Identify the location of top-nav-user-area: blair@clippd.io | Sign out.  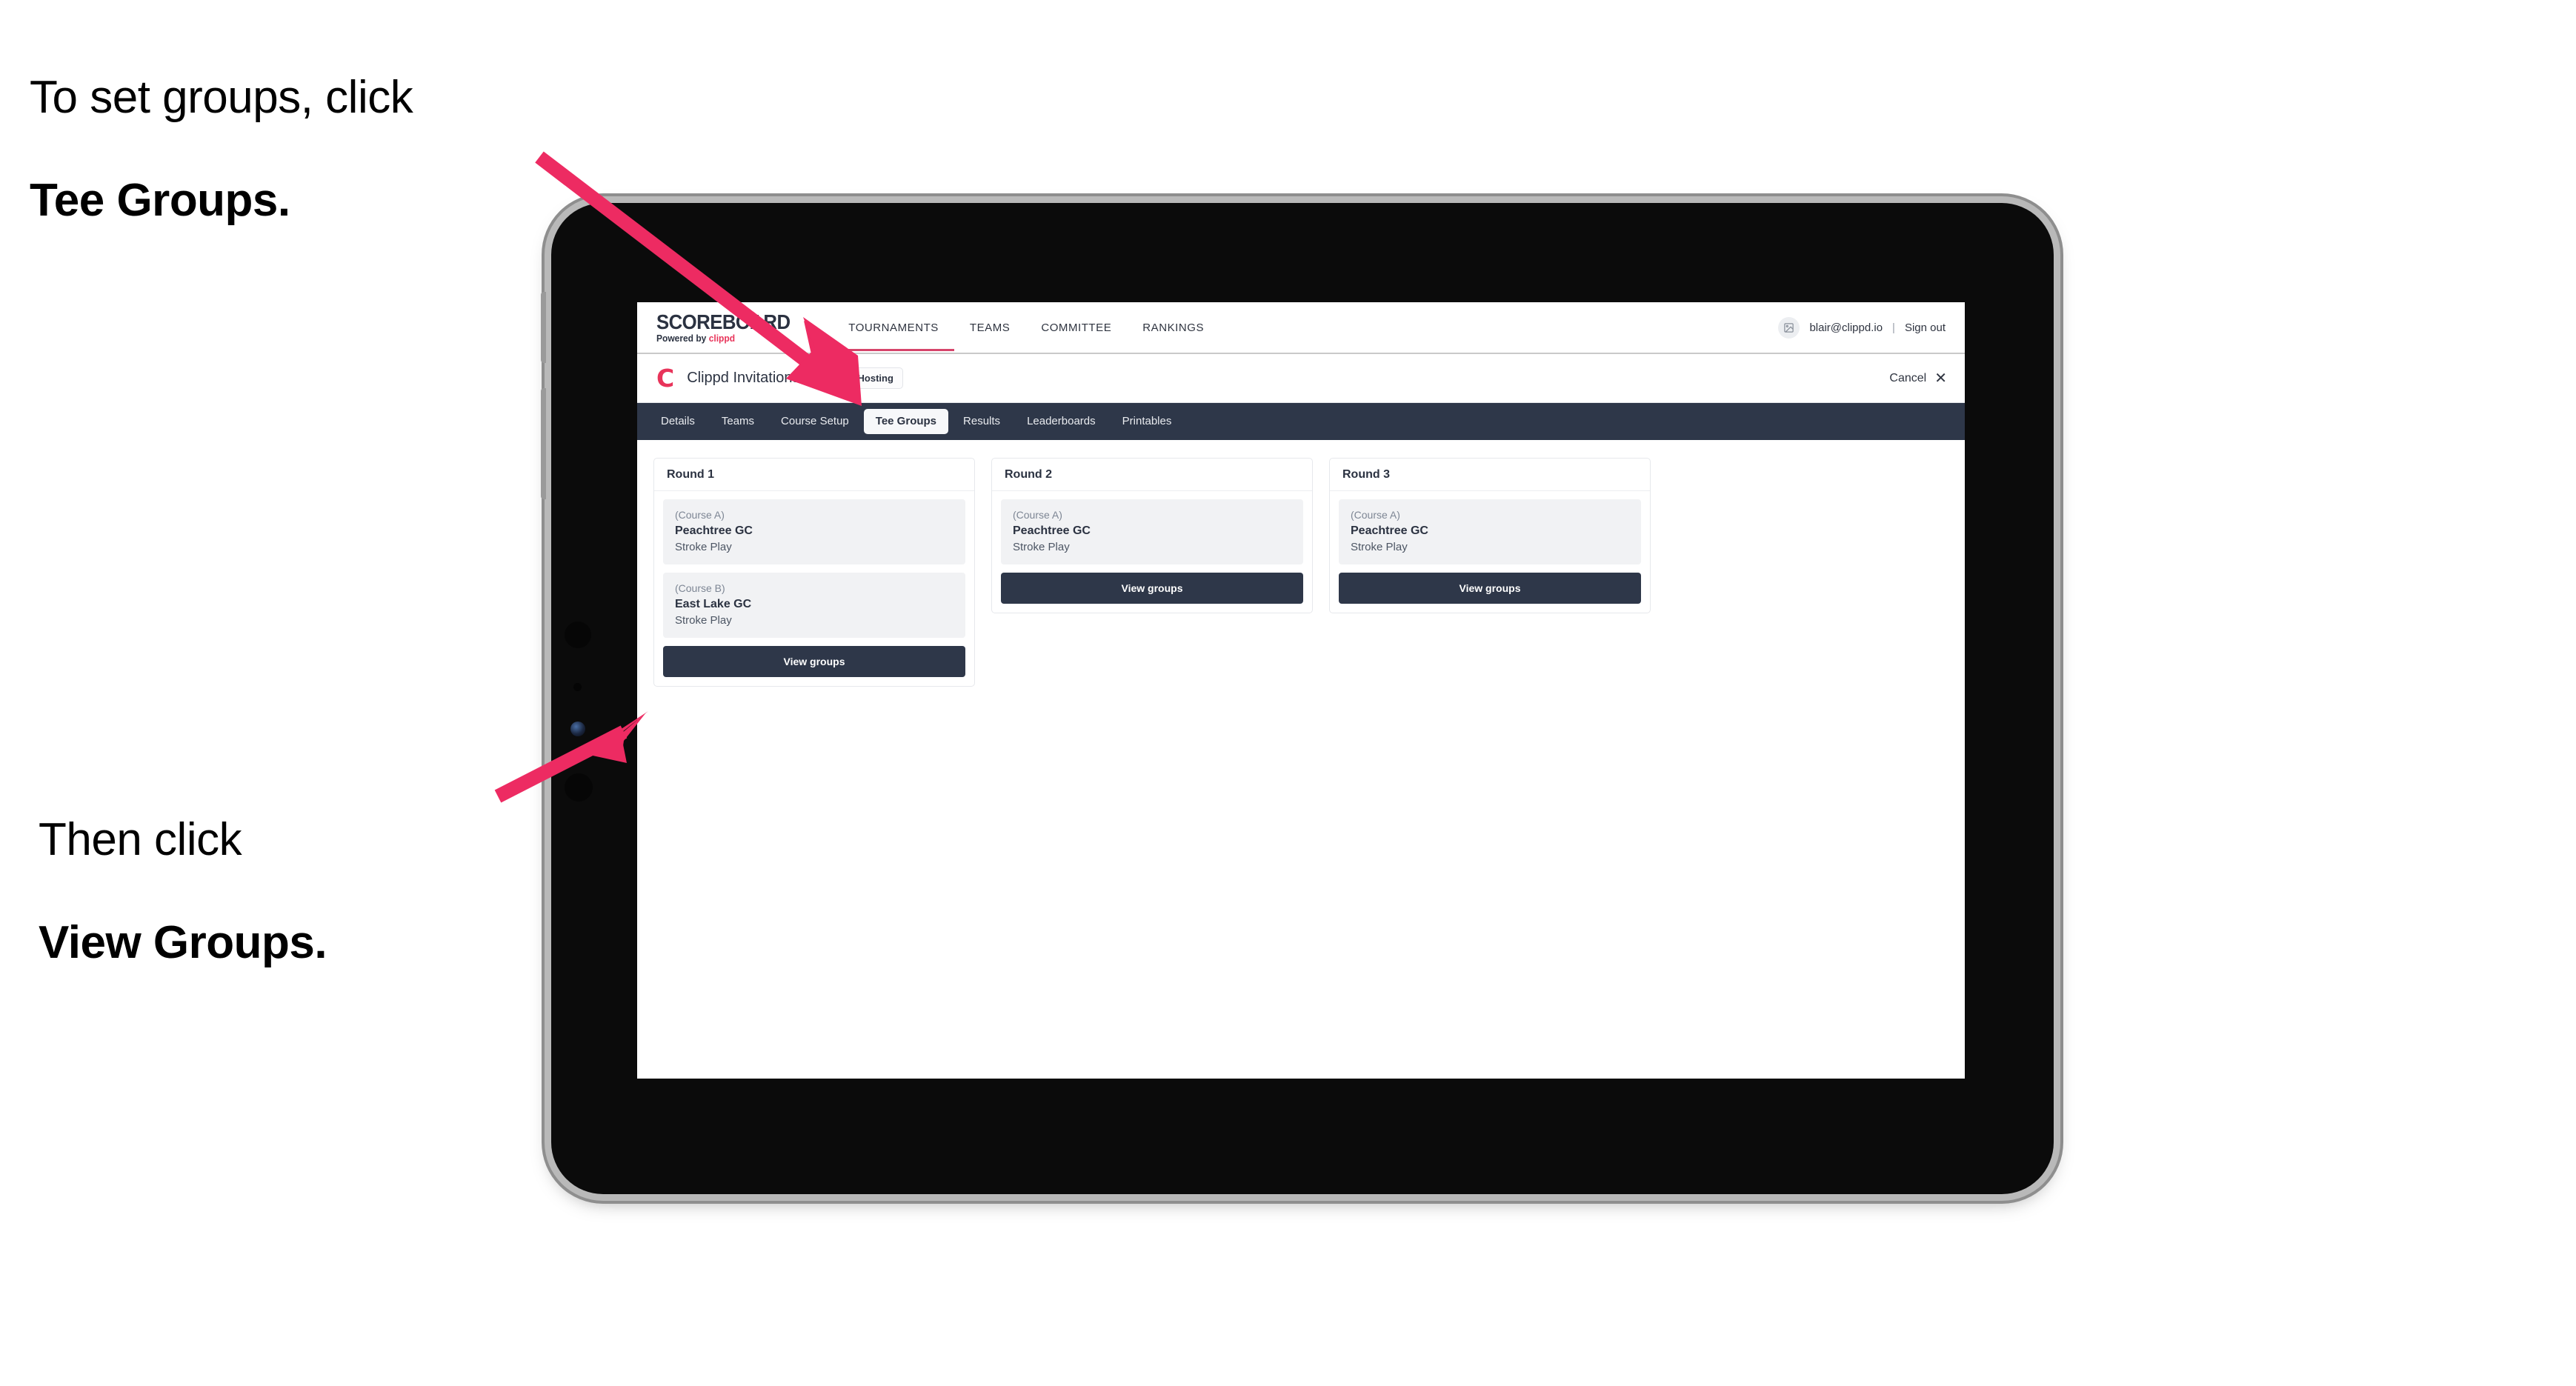
(1869, 327).